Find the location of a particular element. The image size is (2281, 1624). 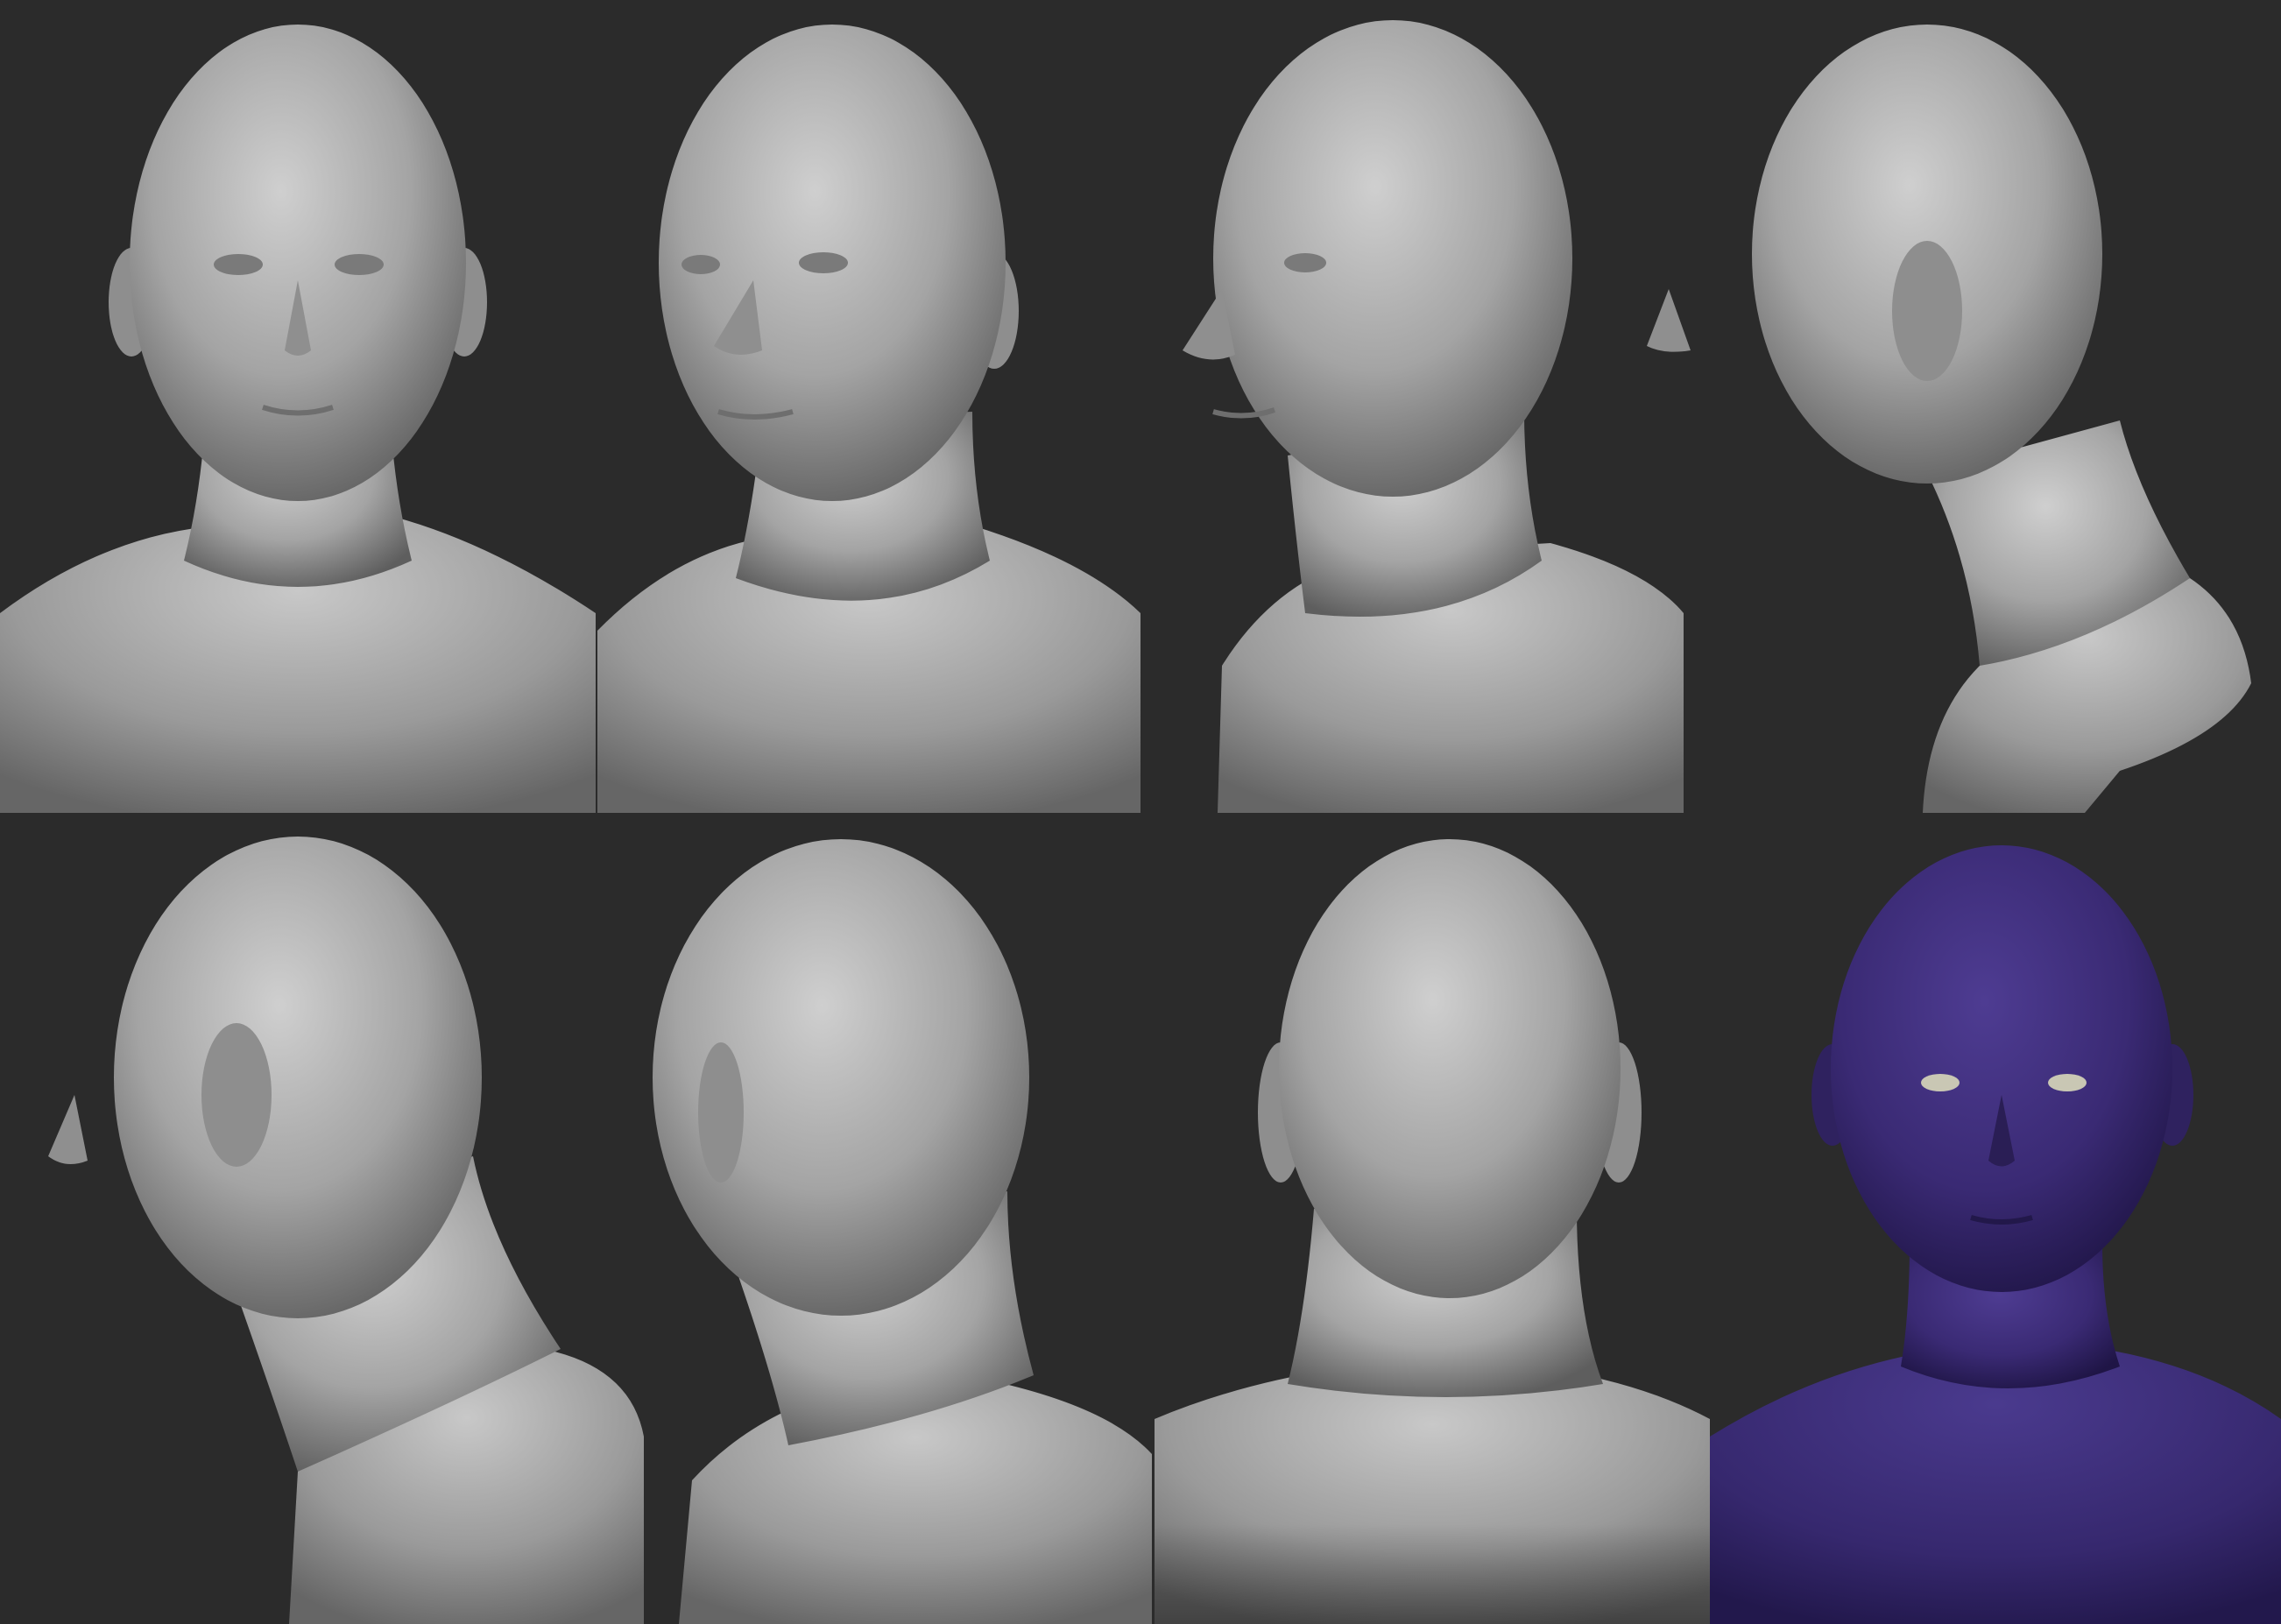

three-quarter-right-view-eye-left is located at coordinates (700, 264).